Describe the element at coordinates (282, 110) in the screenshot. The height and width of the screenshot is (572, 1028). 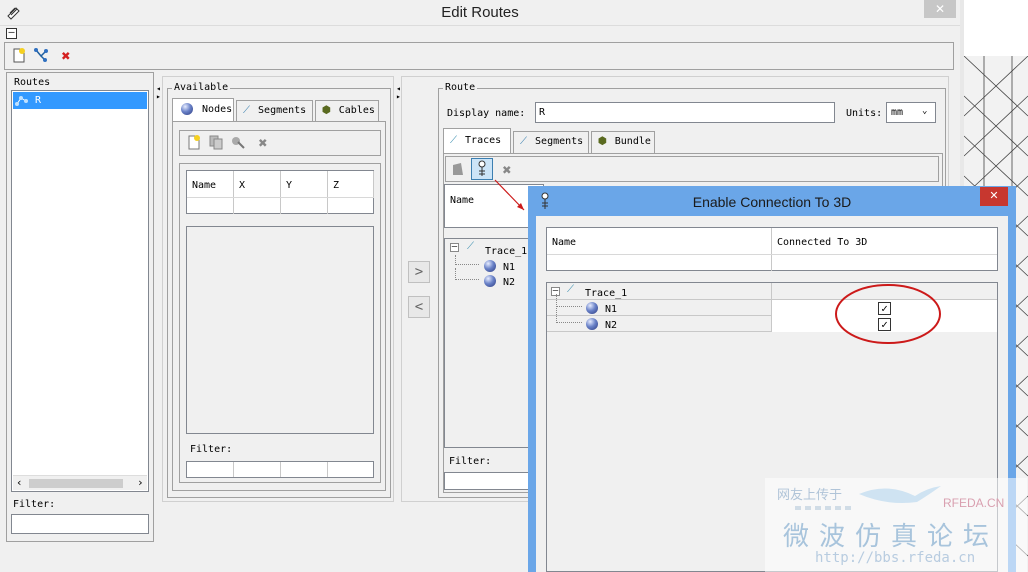
I see `tab-segments-label: Segments` at that location.